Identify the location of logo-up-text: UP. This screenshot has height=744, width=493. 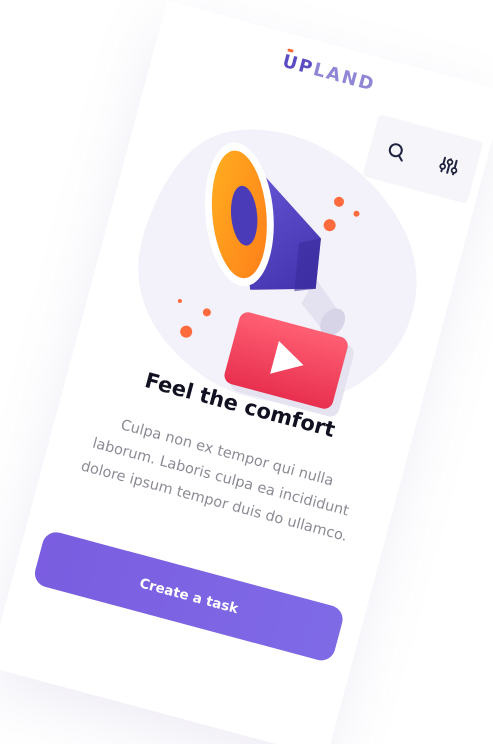
(298, 65).